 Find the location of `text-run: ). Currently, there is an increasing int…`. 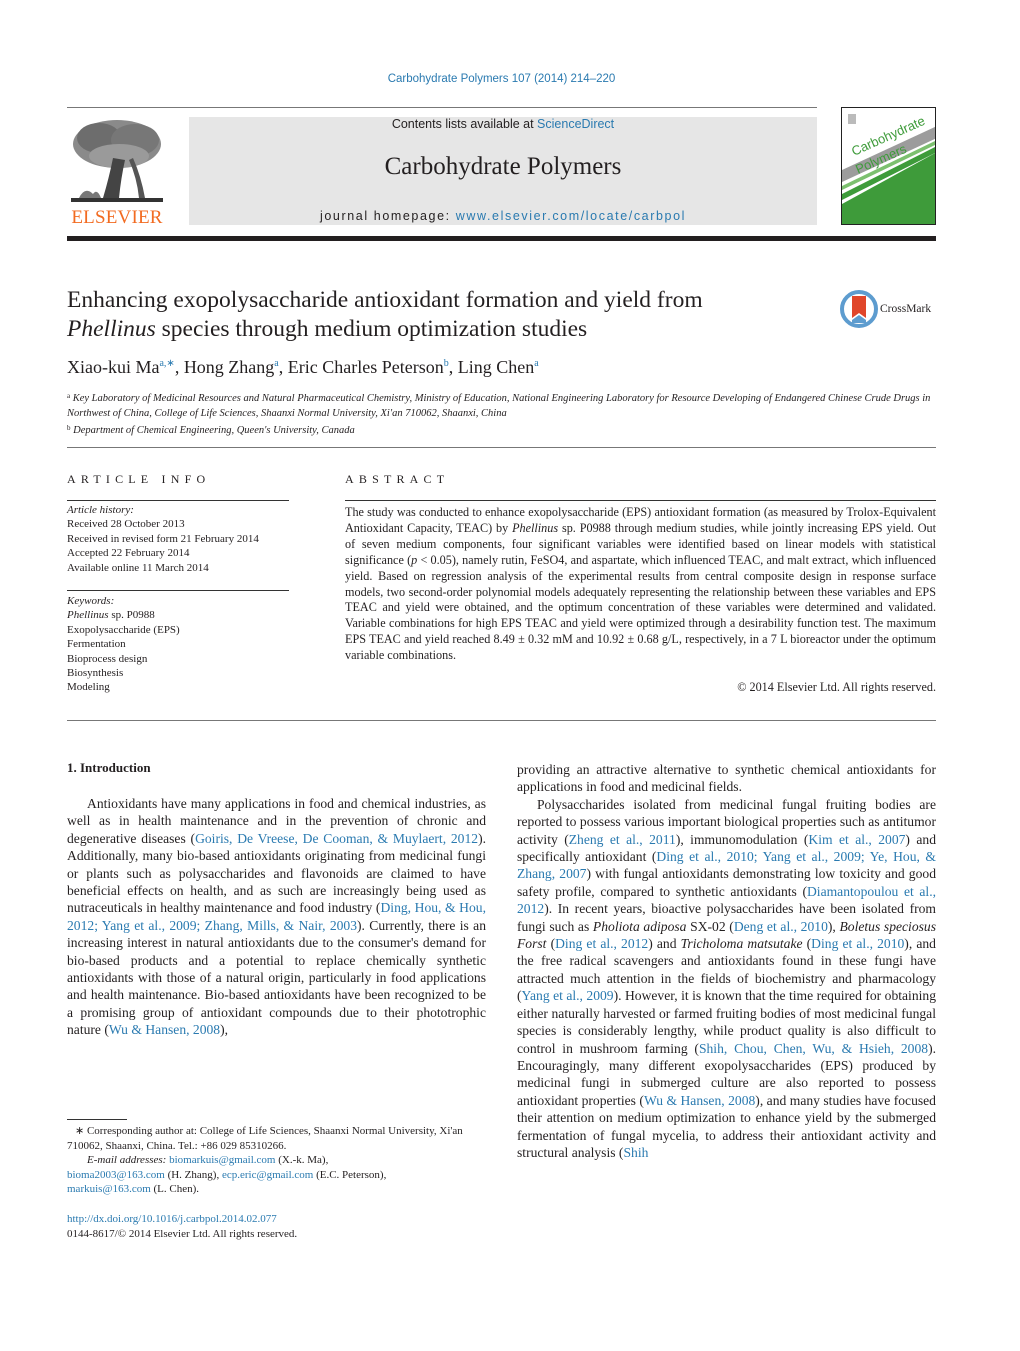

text-run: ). Currently, there is an increasing int… is located at coordinates (276, 977).